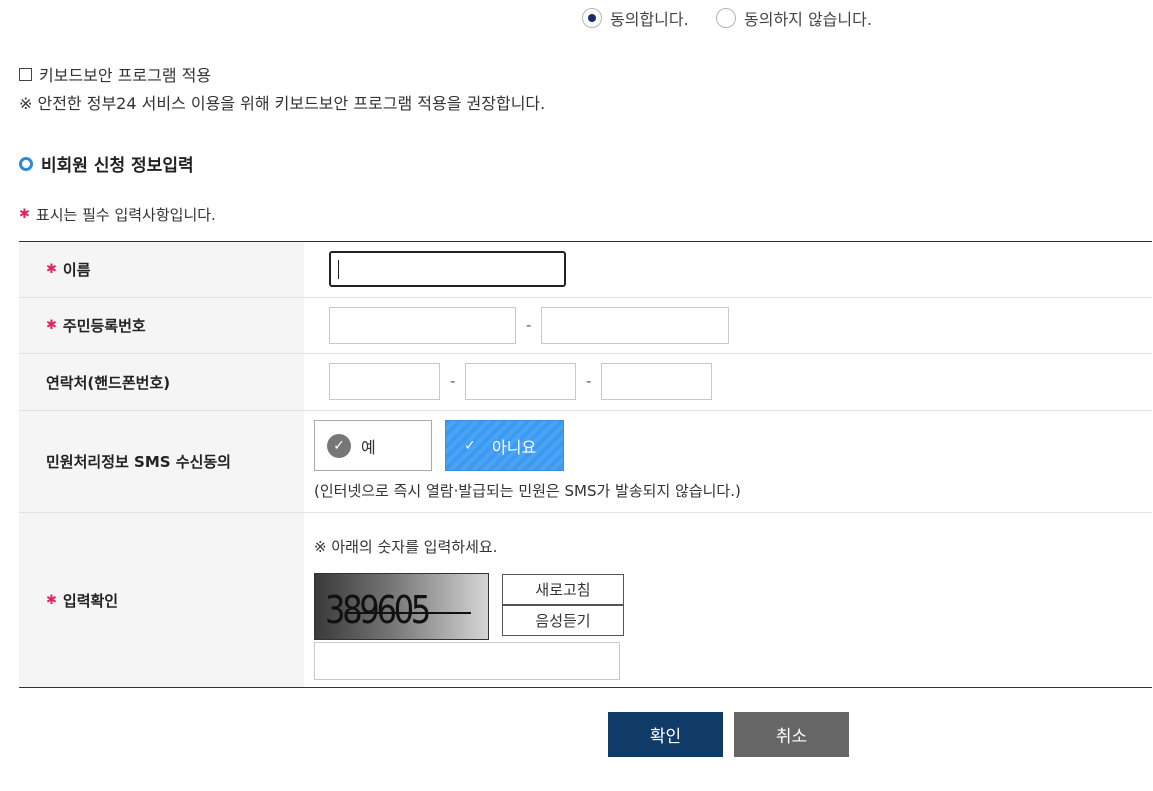 This screenshot has width=1153, height=791. What do you see at coordinates (563, 620) in the screenshot?
I see `captcha-audio-button: 음성듣기` at bounding box center [563, 620].